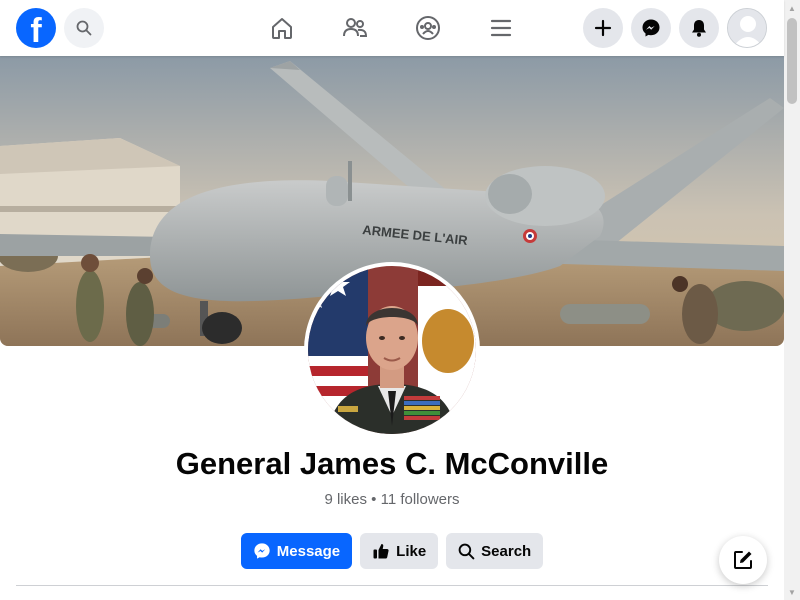  What do you see at coordinates (792, 300) in the screenshot?
I see `page-scrollbar: ▲ ▼` at bounding box center [792, 300].